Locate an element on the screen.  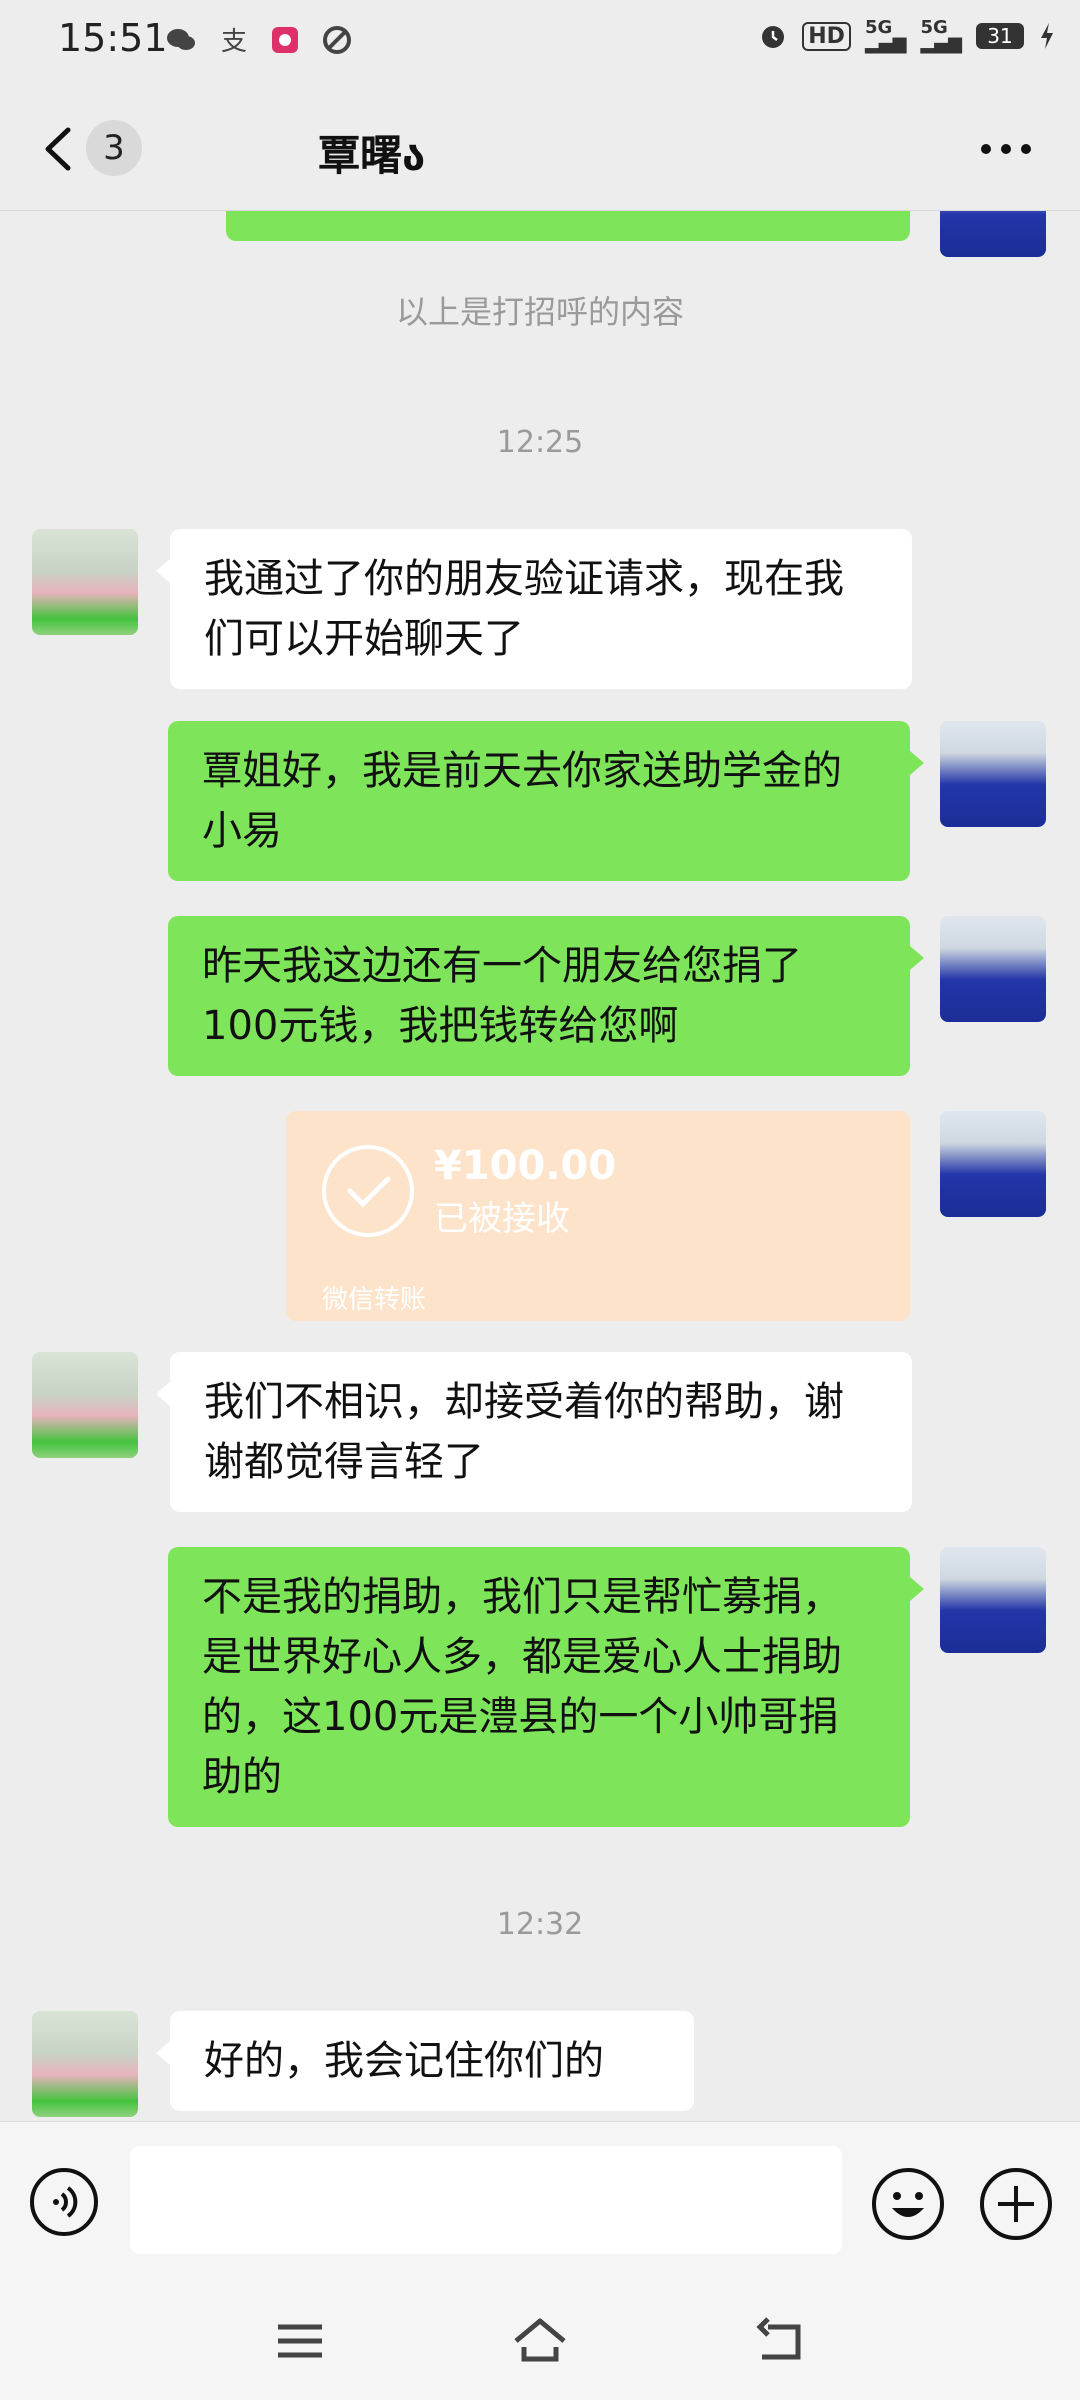
checkmark-icon is located at coordinates (368, 1191).